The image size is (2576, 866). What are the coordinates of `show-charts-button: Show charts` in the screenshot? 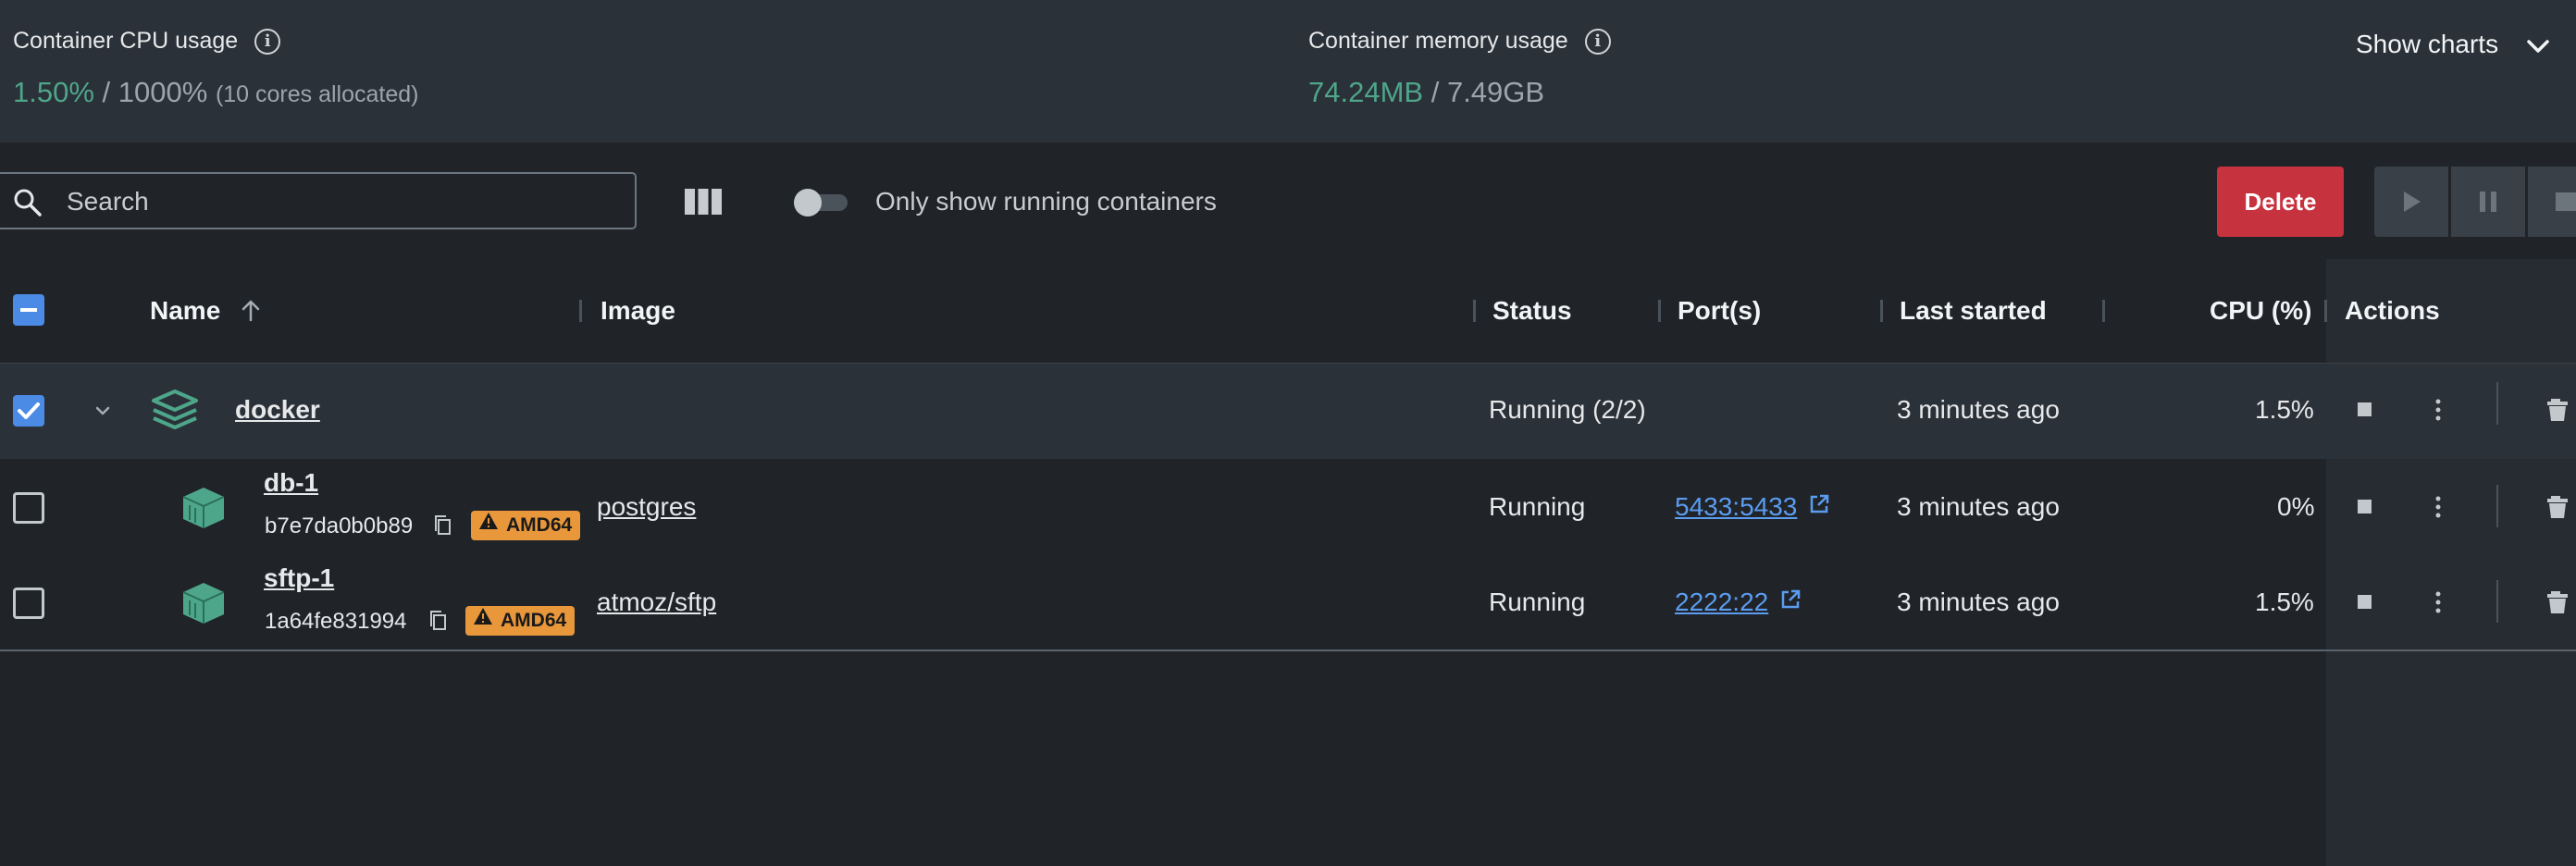 It's located at (2453, 45).